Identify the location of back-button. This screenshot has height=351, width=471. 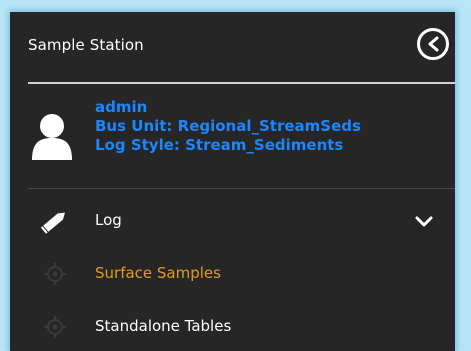
(433, 44).